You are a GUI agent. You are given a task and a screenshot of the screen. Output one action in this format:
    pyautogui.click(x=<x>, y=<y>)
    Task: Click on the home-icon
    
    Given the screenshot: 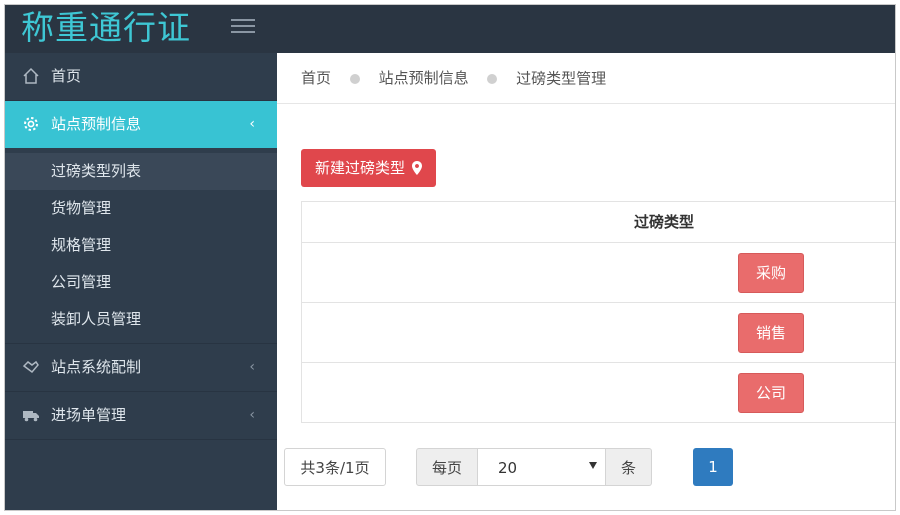 What is the action you would take?
    pyautogui.click(x=31, y=75)
    